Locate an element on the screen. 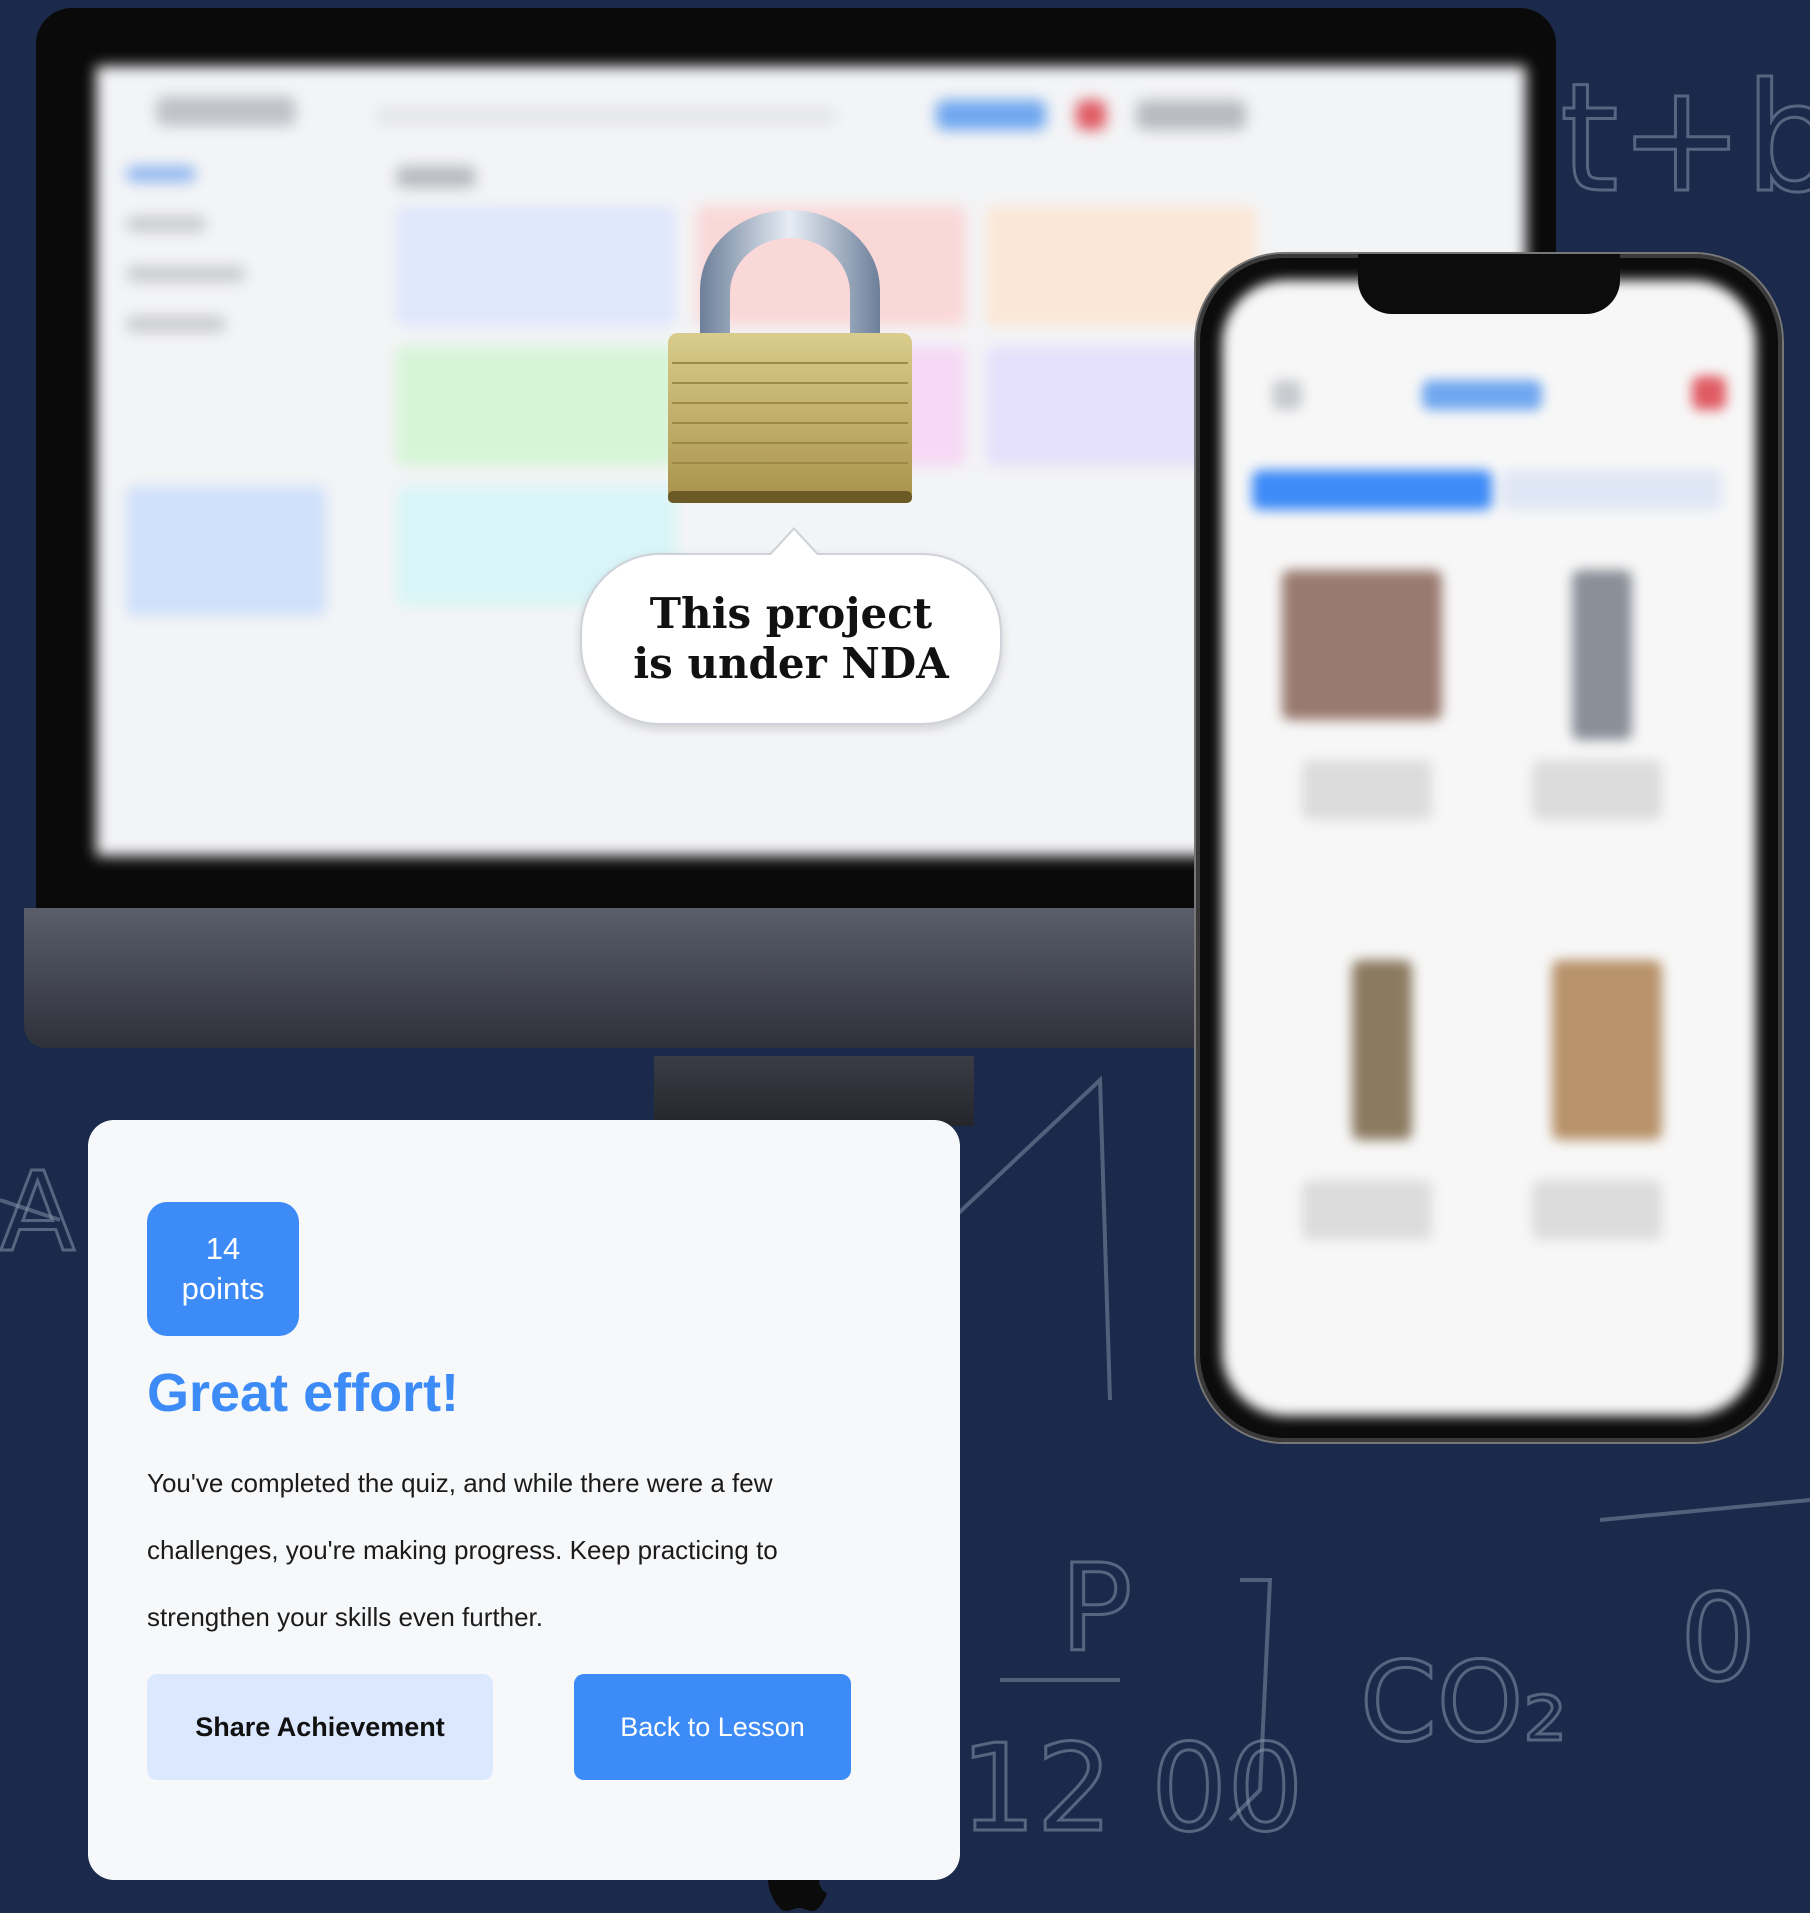 The height and width of the screenshot is (1913, 1810). svg-text: t+b² is located at coordinates (1685, 139).